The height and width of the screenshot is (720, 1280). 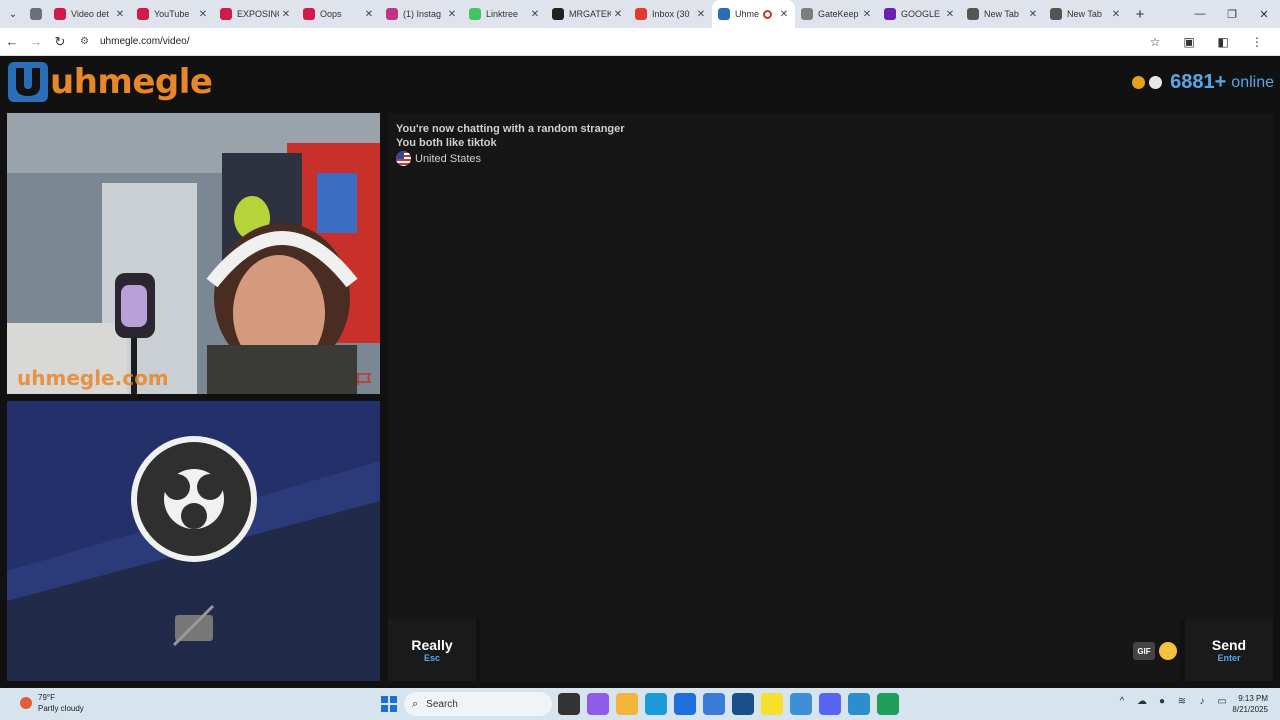 What do you see at coordinates (432, 650) in the screenshot?
I see `skip-button: Really Esc` at bounding box center [432, 650].